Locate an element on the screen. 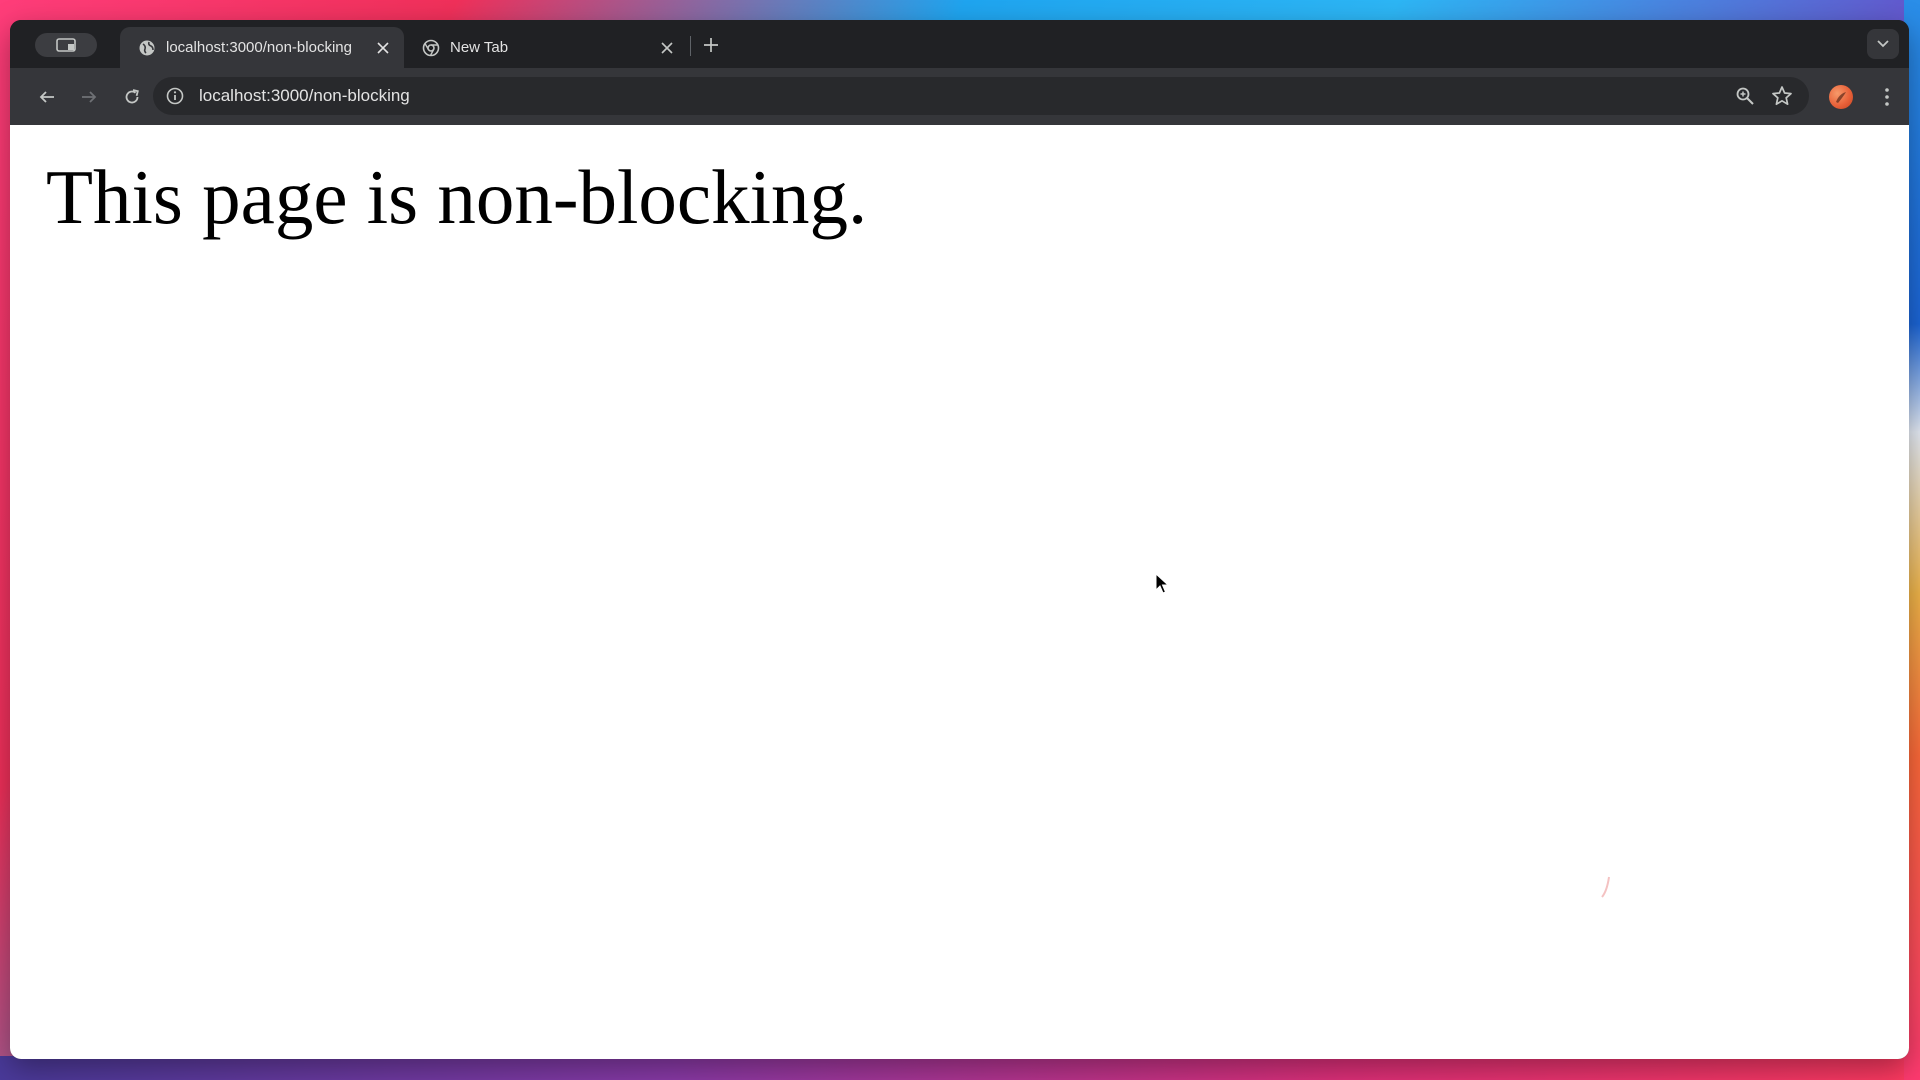  tab-title: New Tab is located at coordinates (479, 47).